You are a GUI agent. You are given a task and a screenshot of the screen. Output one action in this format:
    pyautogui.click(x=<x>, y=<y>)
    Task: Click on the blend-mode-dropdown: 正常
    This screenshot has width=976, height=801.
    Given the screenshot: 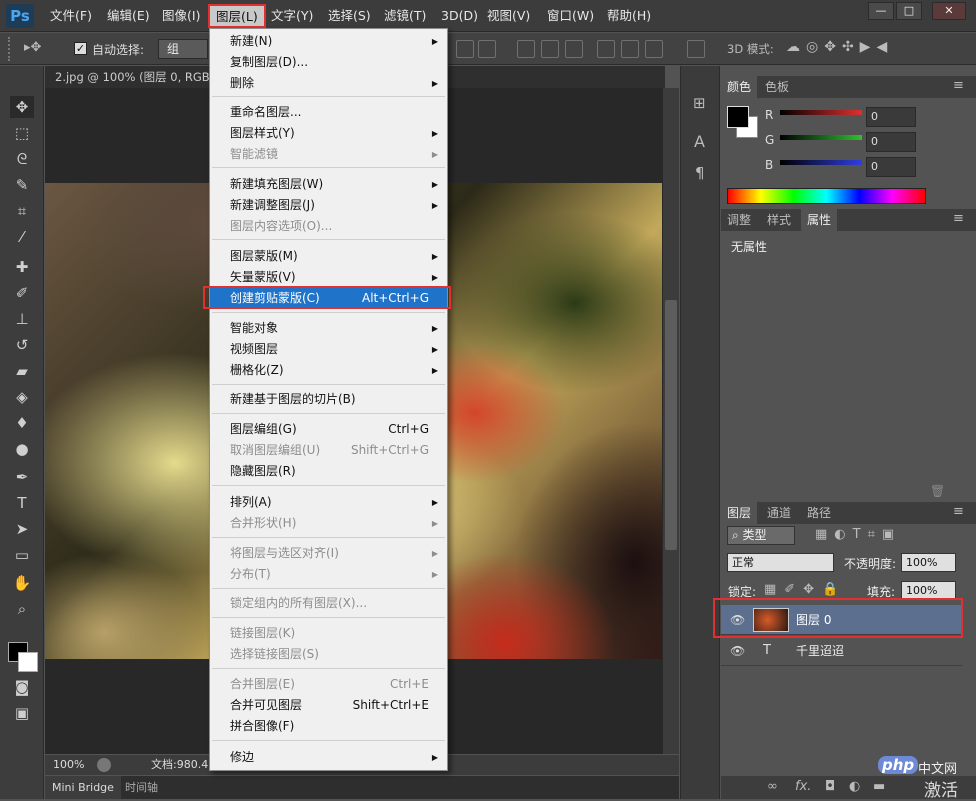 What is the action you would take?
    pyautogui.click(x=780, y=562)
    